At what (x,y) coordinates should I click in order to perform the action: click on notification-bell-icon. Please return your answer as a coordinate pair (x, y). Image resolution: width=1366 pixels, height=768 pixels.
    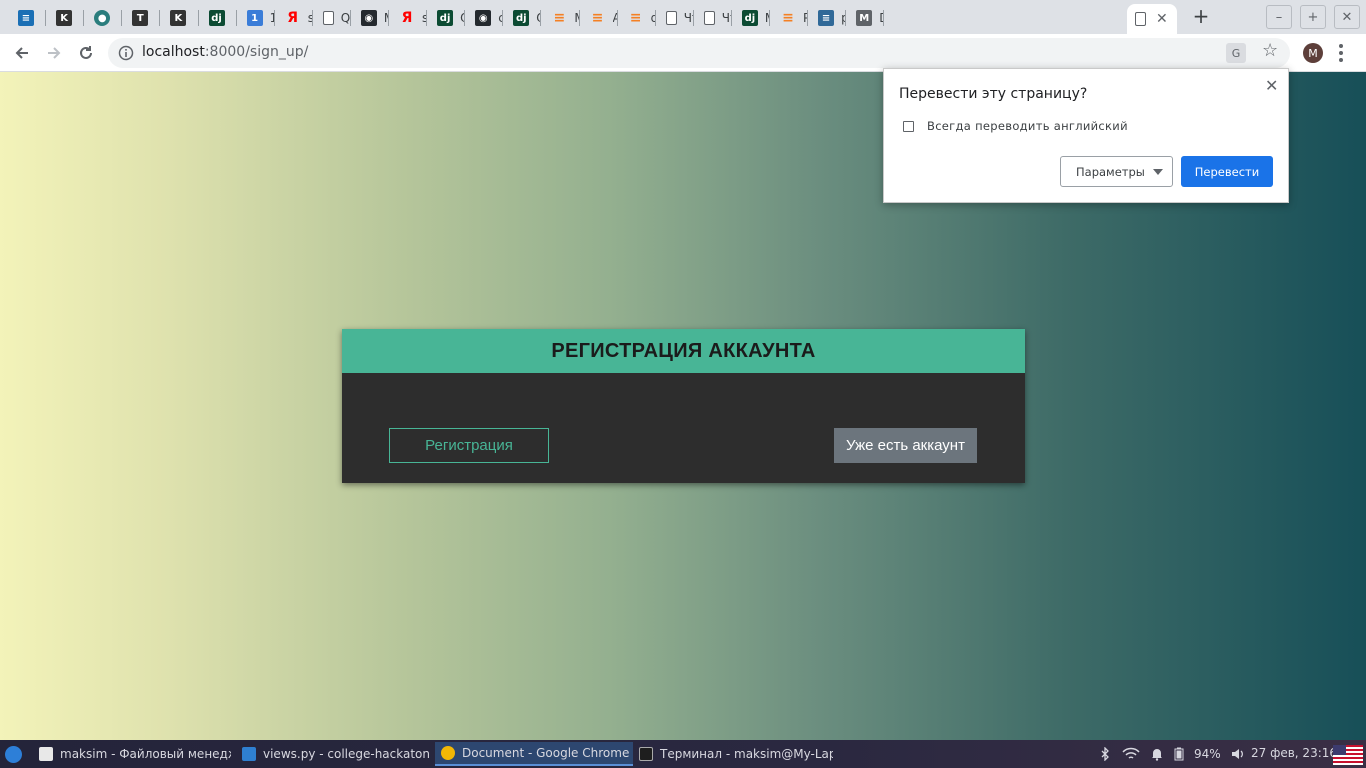
    Looking at the image, I should click on (1157, 754).